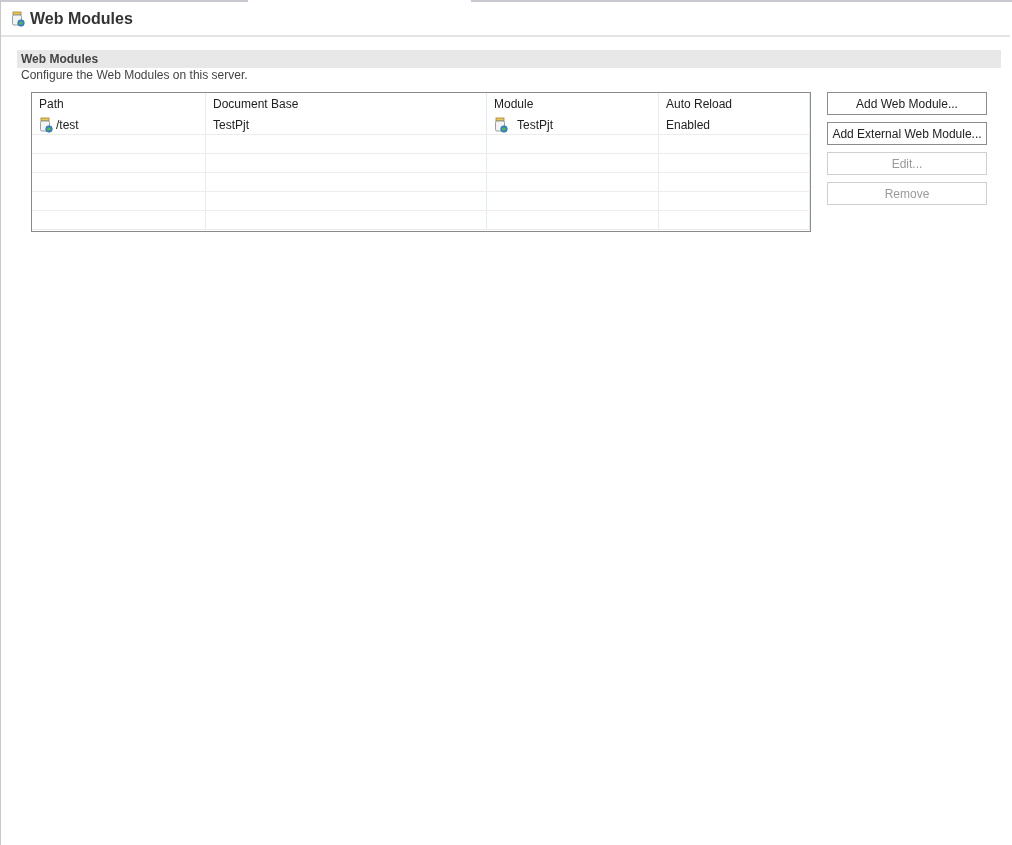 The height and width of the screenshot is (845, 1012). Describe the element at coordinates (60, 59) in the screenshot. I see `section-title: Web Modules` at that location.